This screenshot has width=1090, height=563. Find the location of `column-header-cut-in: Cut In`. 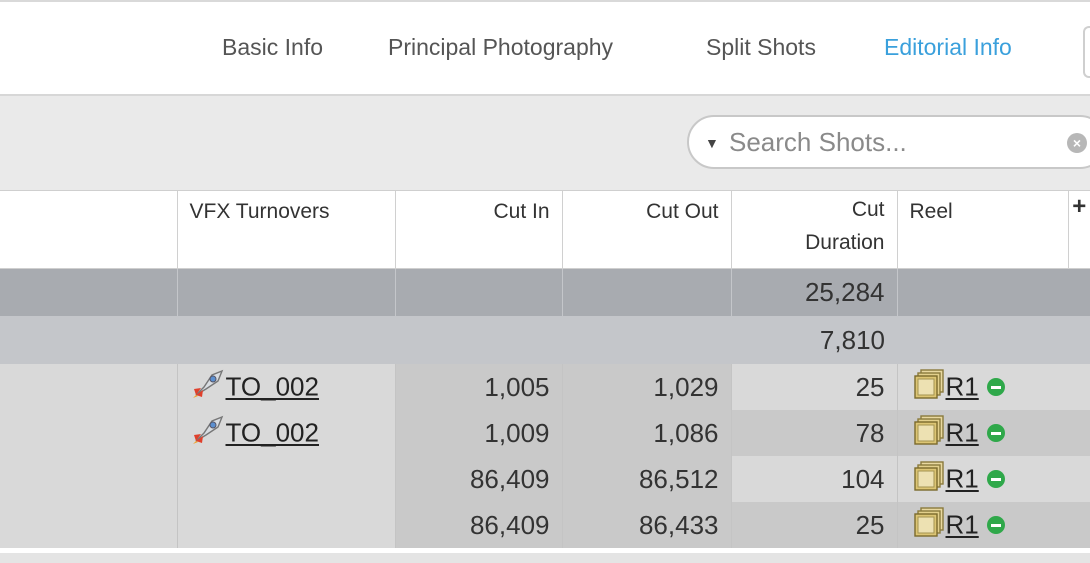

column-header-cut-in: Cut In is located at coordinates (478, 230).